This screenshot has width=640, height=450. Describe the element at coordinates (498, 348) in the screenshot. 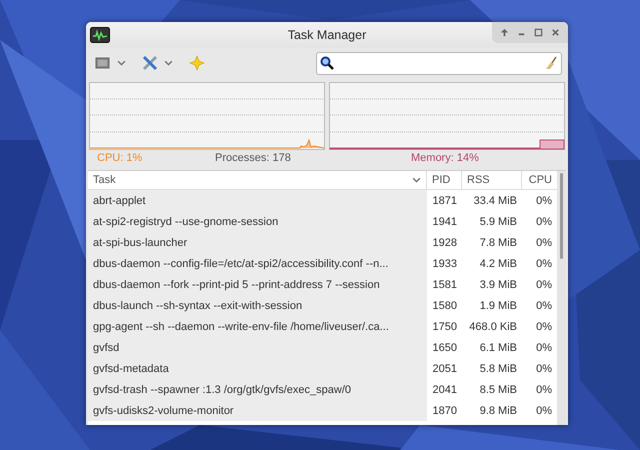

I see `rss-cell-text: 6.1 MiB` at that location.